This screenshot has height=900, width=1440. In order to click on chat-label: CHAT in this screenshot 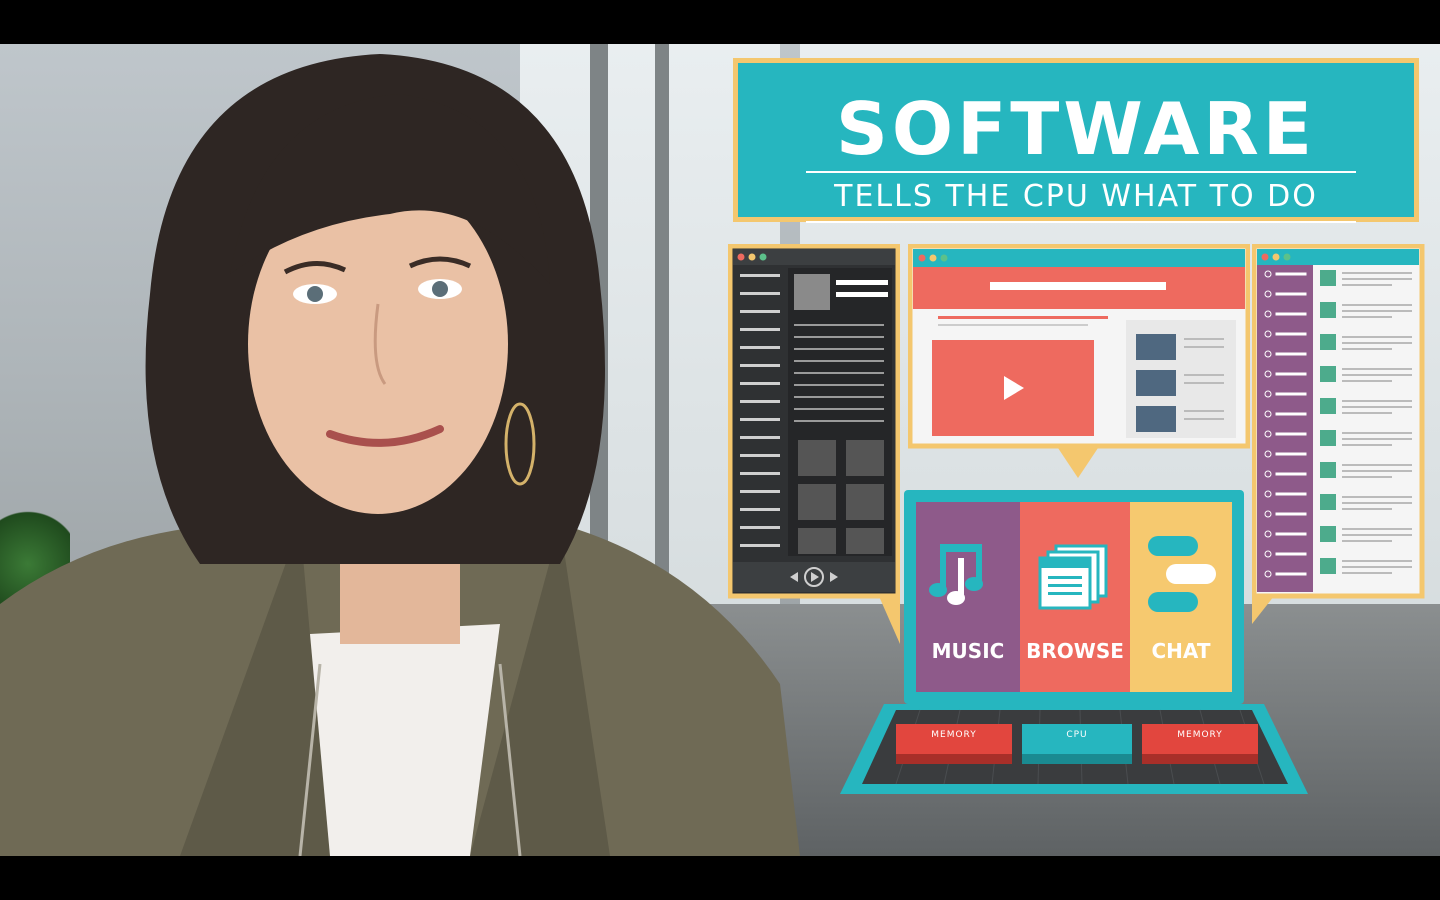, I will do `click(1181, 651)`.